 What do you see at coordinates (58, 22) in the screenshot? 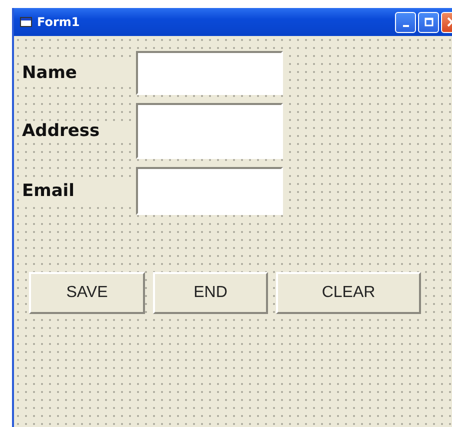
I see `window-title: Form1` at bounding box center [58, 22].